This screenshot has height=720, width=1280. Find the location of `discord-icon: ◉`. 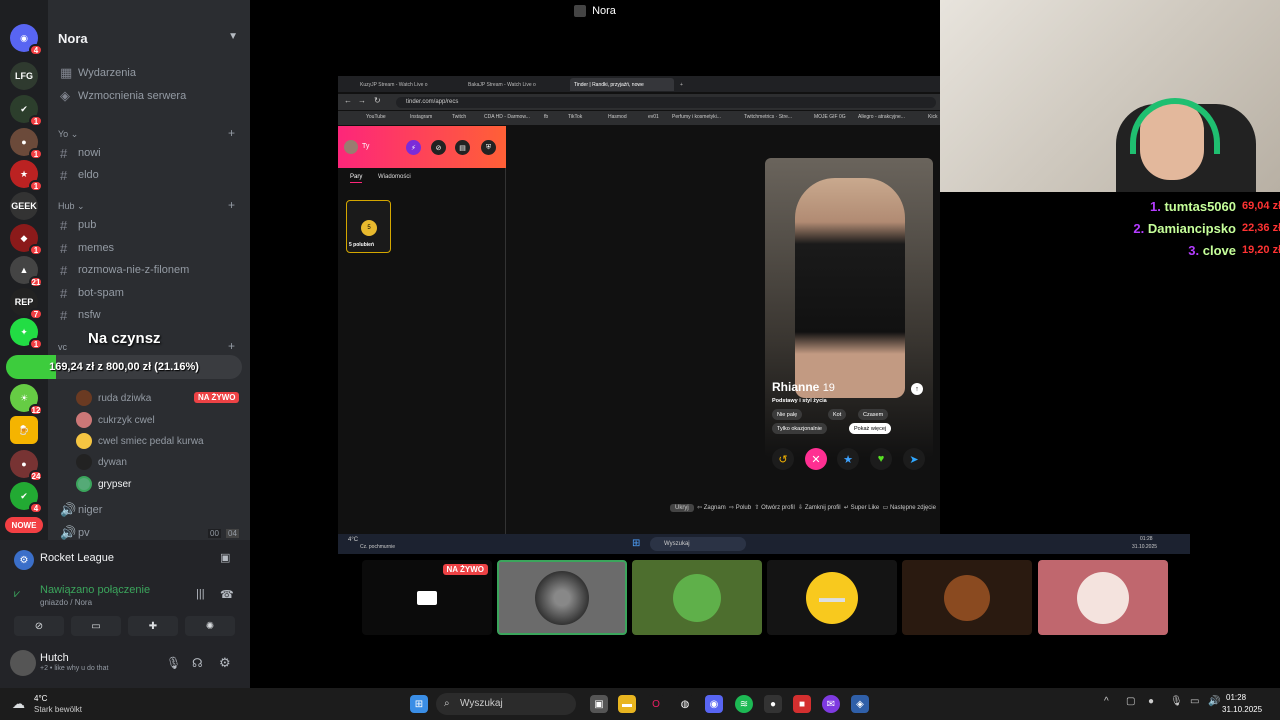

discord-icon: ◉ is located at coordinates (714, 704).